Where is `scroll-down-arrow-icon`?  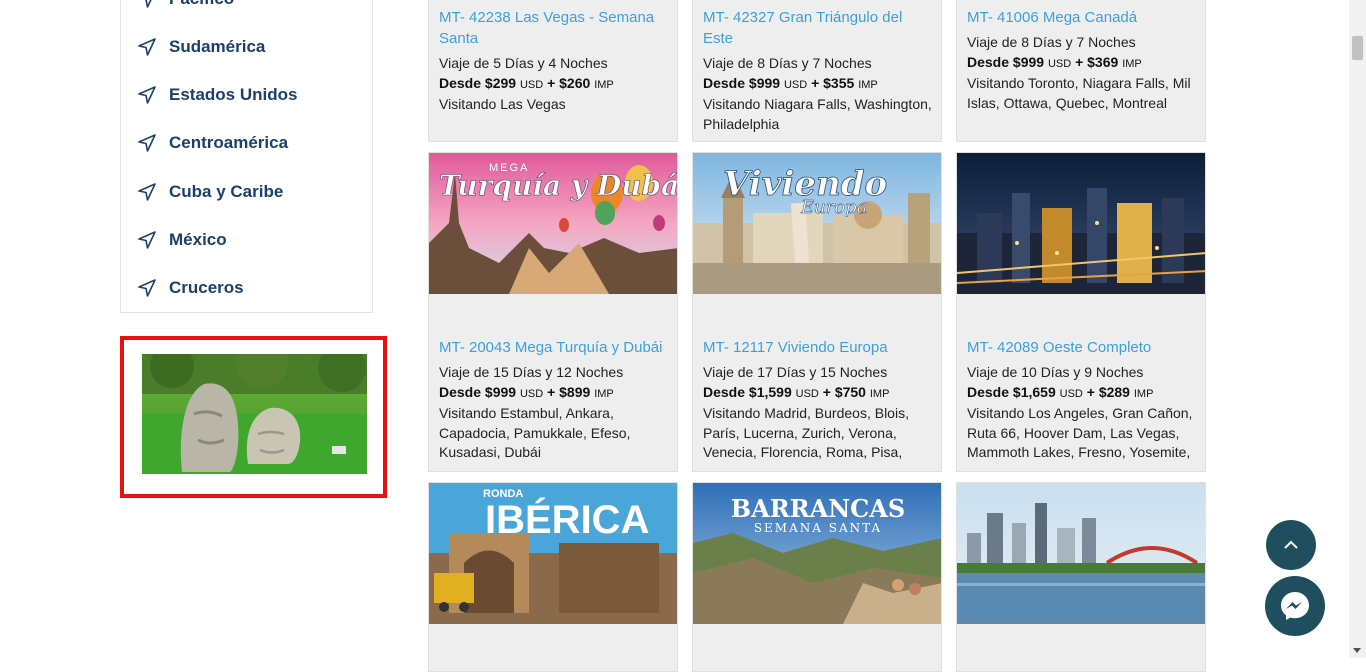 scroll-down-arrow-icon is located at coordinates (1357, 650).